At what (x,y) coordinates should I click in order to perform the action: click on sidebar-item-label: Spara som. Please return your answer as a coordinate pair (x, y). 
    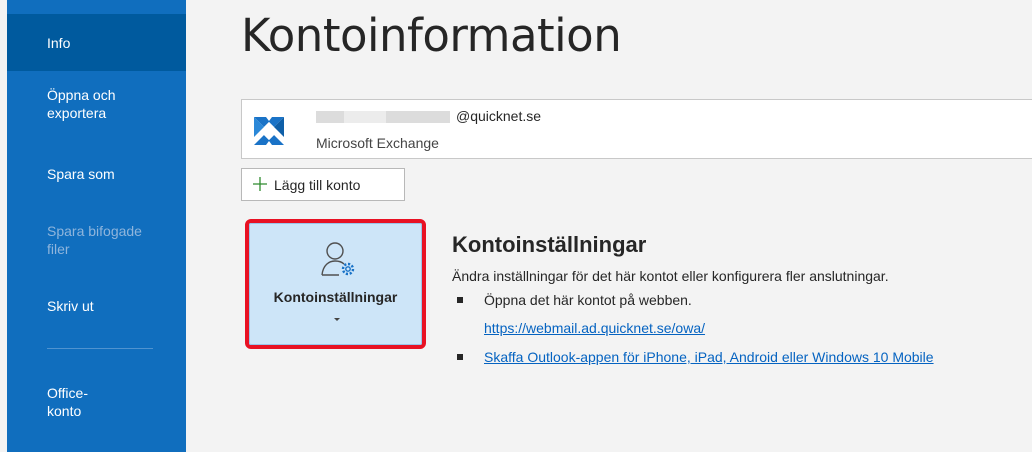
    Looking at the image, I should click on (81, 174).